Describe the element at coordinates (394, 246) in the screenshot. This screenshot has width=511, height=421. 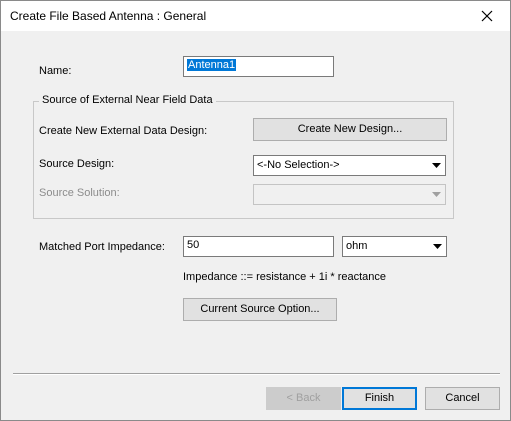
I see `impedance-unit-select: ohm` at that location.